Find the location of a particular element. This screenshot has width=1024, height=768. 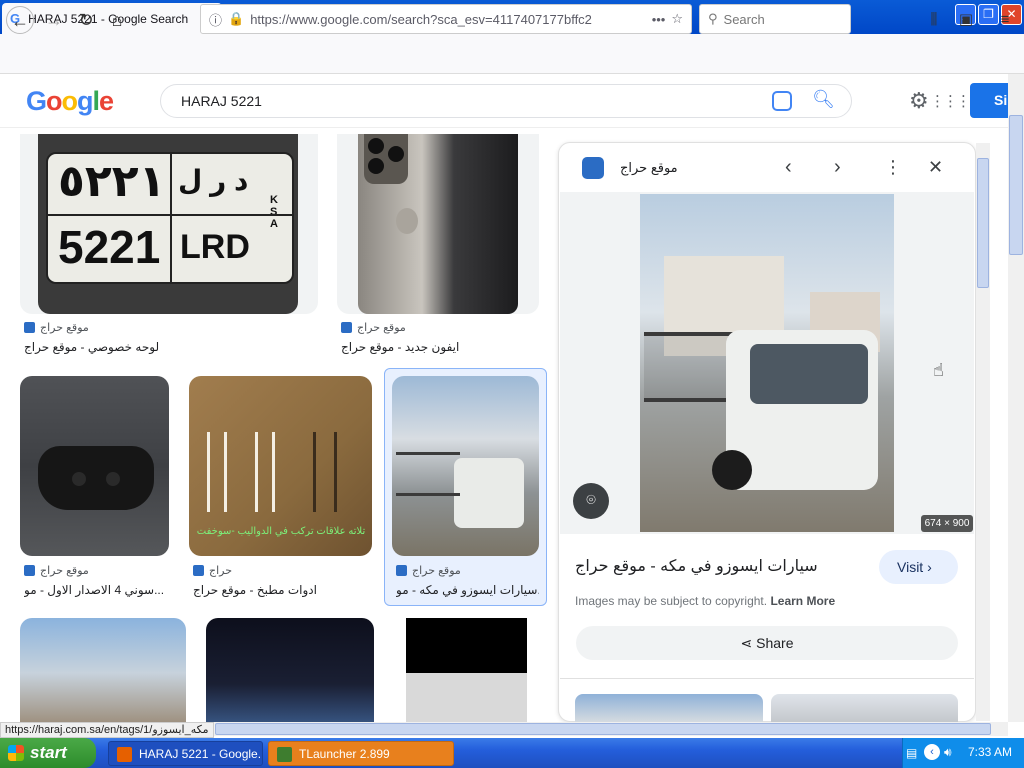

share-icon: ⋖ is located at coordinates (746, 643).